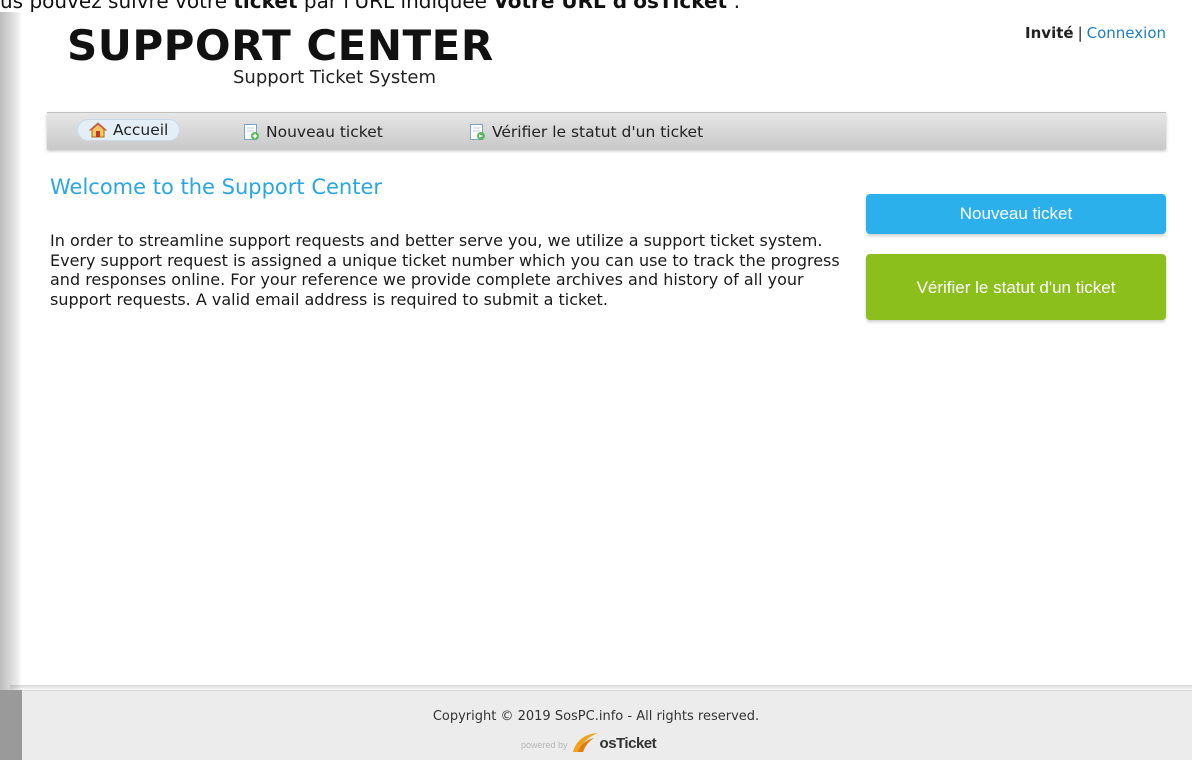  Describe the element at coordinates (1126, 33) in the screenshot. I see `login-link: Connexion` at that location.